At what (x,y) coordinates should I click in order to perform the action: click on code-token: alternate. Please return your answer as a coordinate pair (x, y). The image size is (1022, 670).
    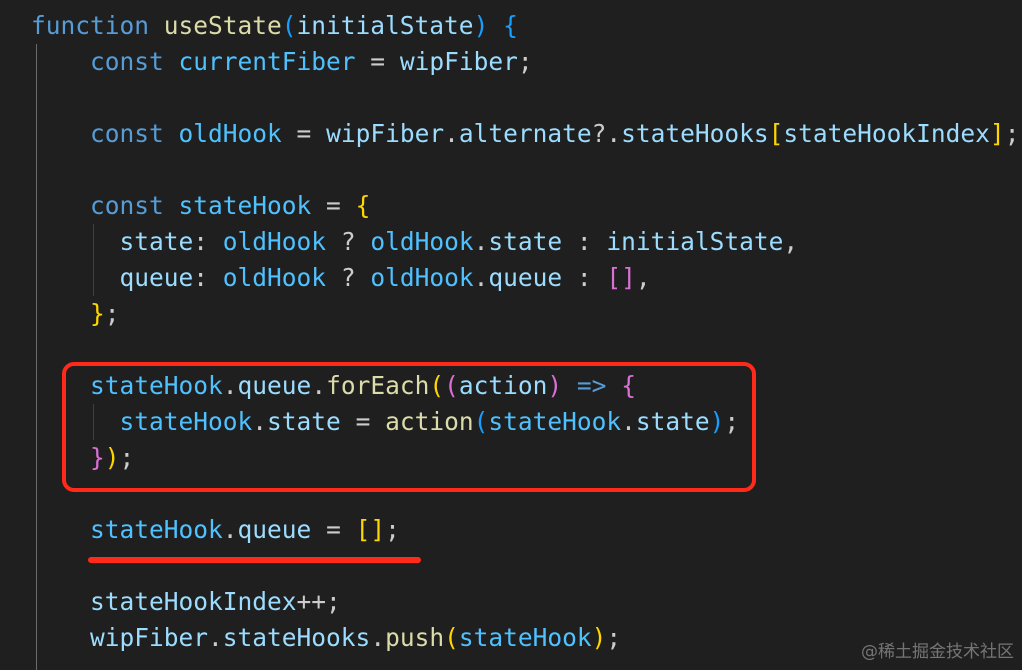
    Looking at the image, I should click on (525, 133).